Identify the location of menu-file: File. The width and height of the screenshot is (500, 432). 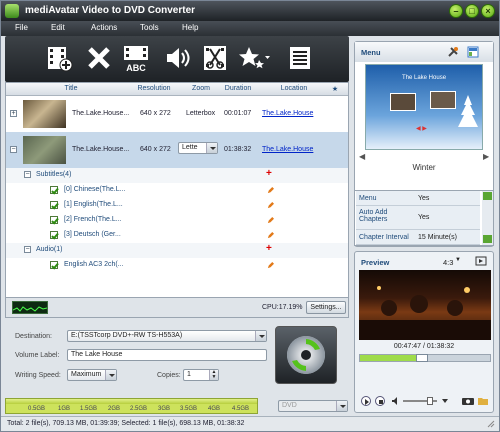
(21, 27).